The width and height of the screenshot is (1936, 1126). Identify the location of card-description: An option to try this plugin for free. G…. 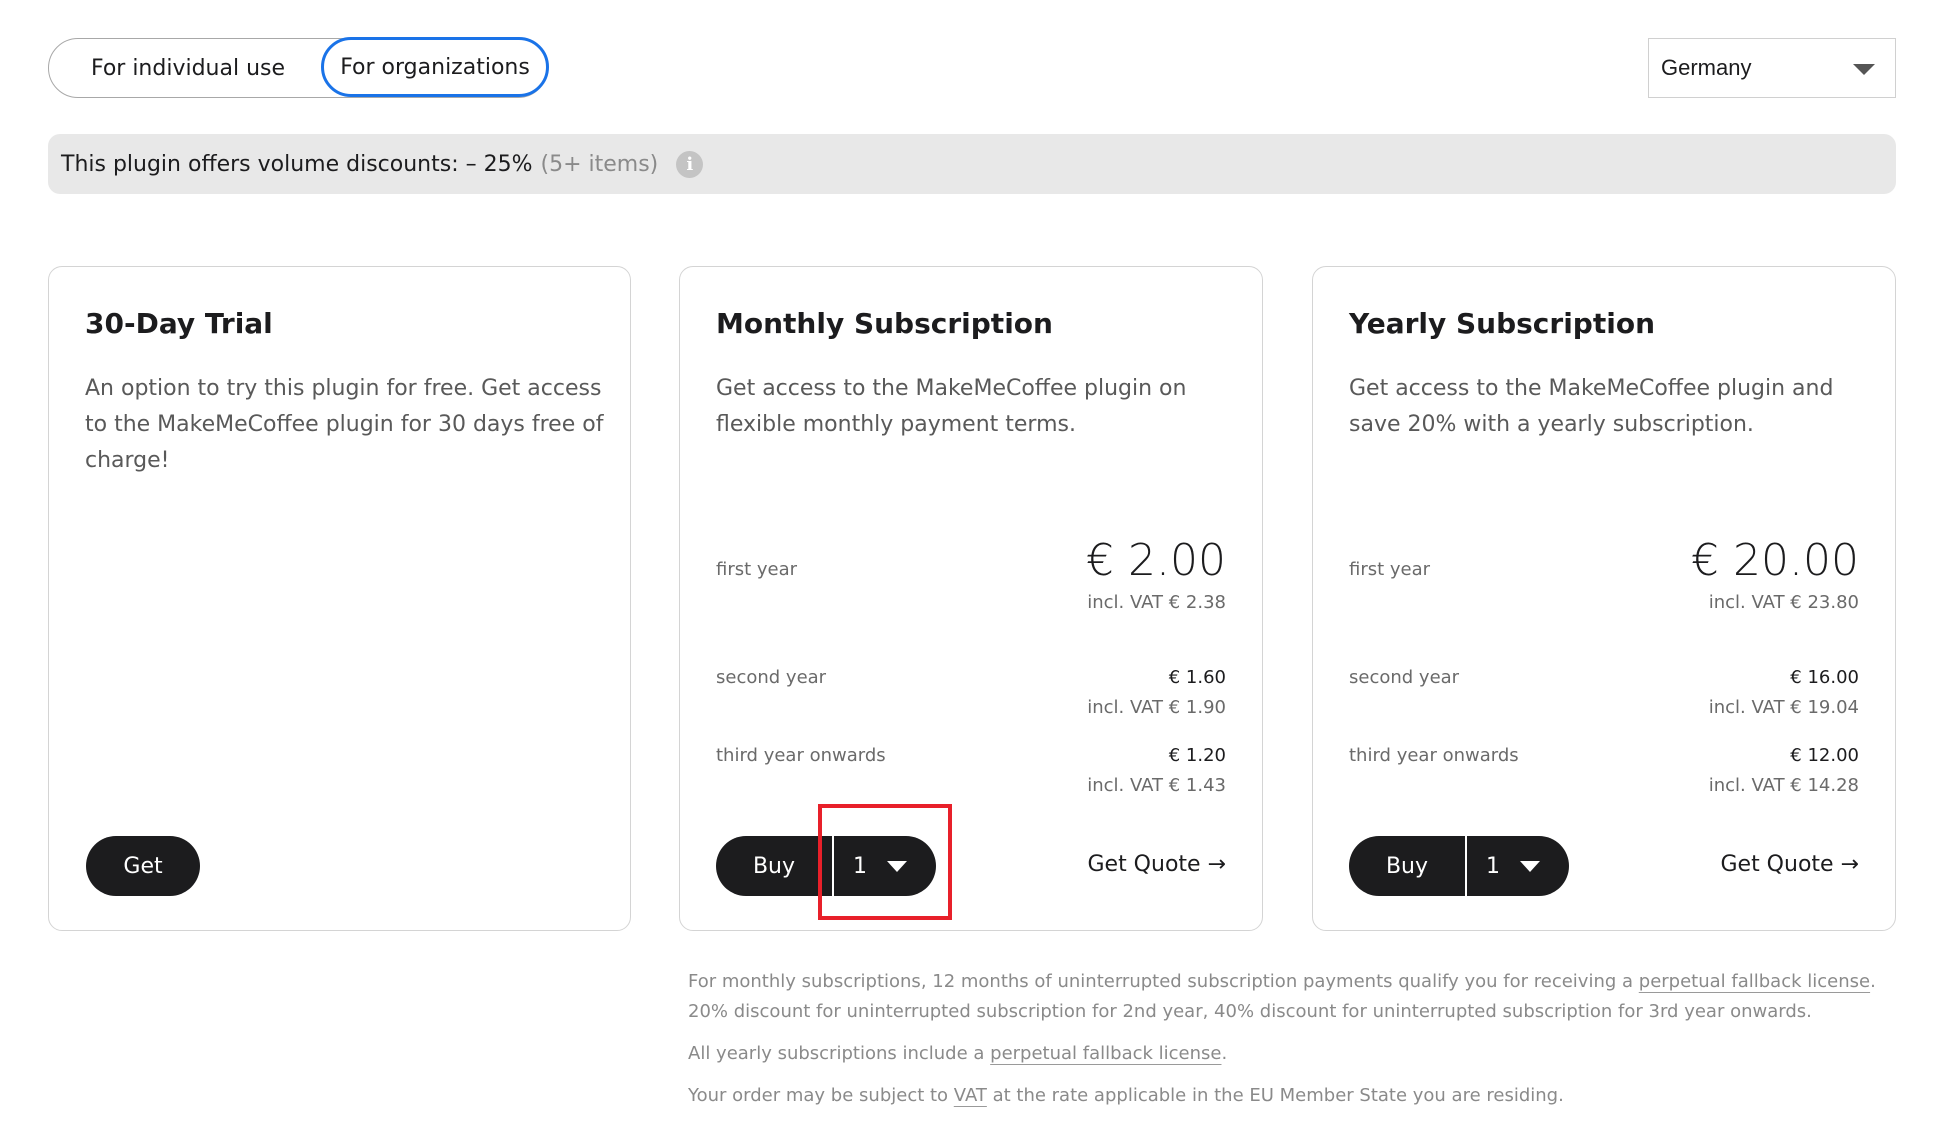
(344, 424).